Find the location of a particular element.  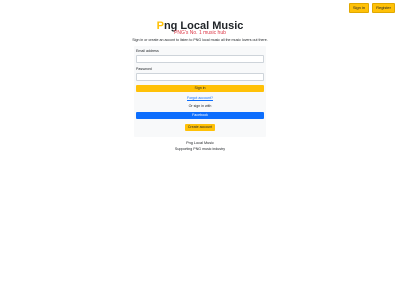

password-field is located at coordinates (200, 77).